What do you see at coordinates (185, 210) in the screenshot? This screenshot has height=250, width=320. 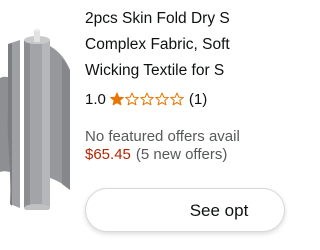 I see `see-options-button: See opt` at bounding box center [185, 210].